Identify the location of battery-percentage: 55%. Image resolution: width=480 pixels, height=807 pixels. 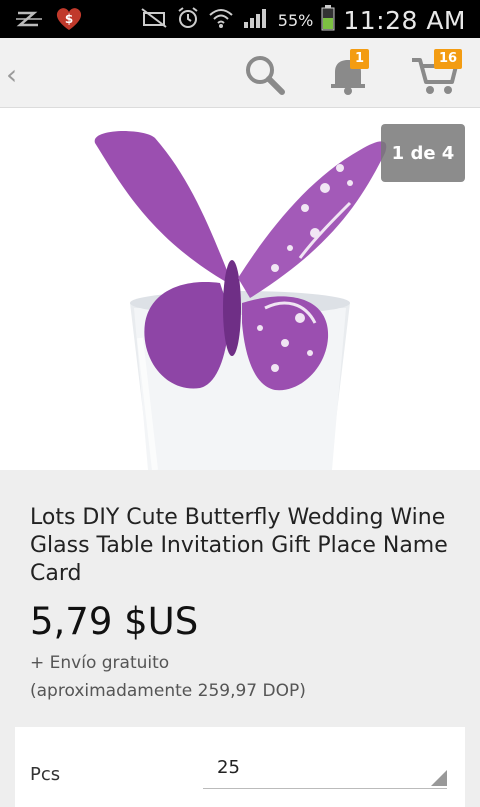
(295, 20).